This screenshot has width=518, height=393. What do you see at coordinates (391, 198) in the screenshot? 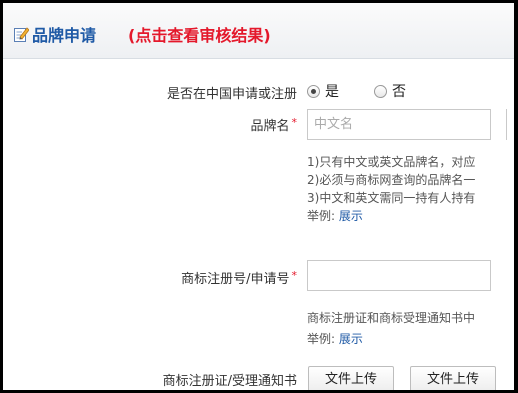
I see `brand-name-note-3: 3)中文和英文需同一持有人持有` at bounding box center [391, 198].